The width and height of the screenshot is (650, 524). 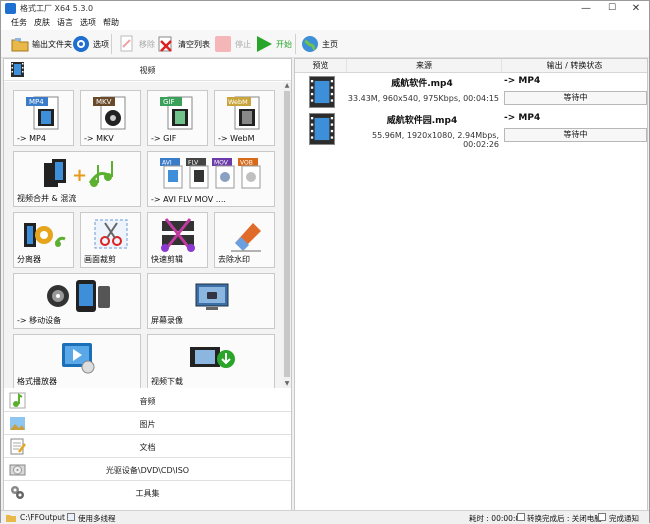 I want to click on tile-webm: WebM -> WebM, so click(x=244, y=118).